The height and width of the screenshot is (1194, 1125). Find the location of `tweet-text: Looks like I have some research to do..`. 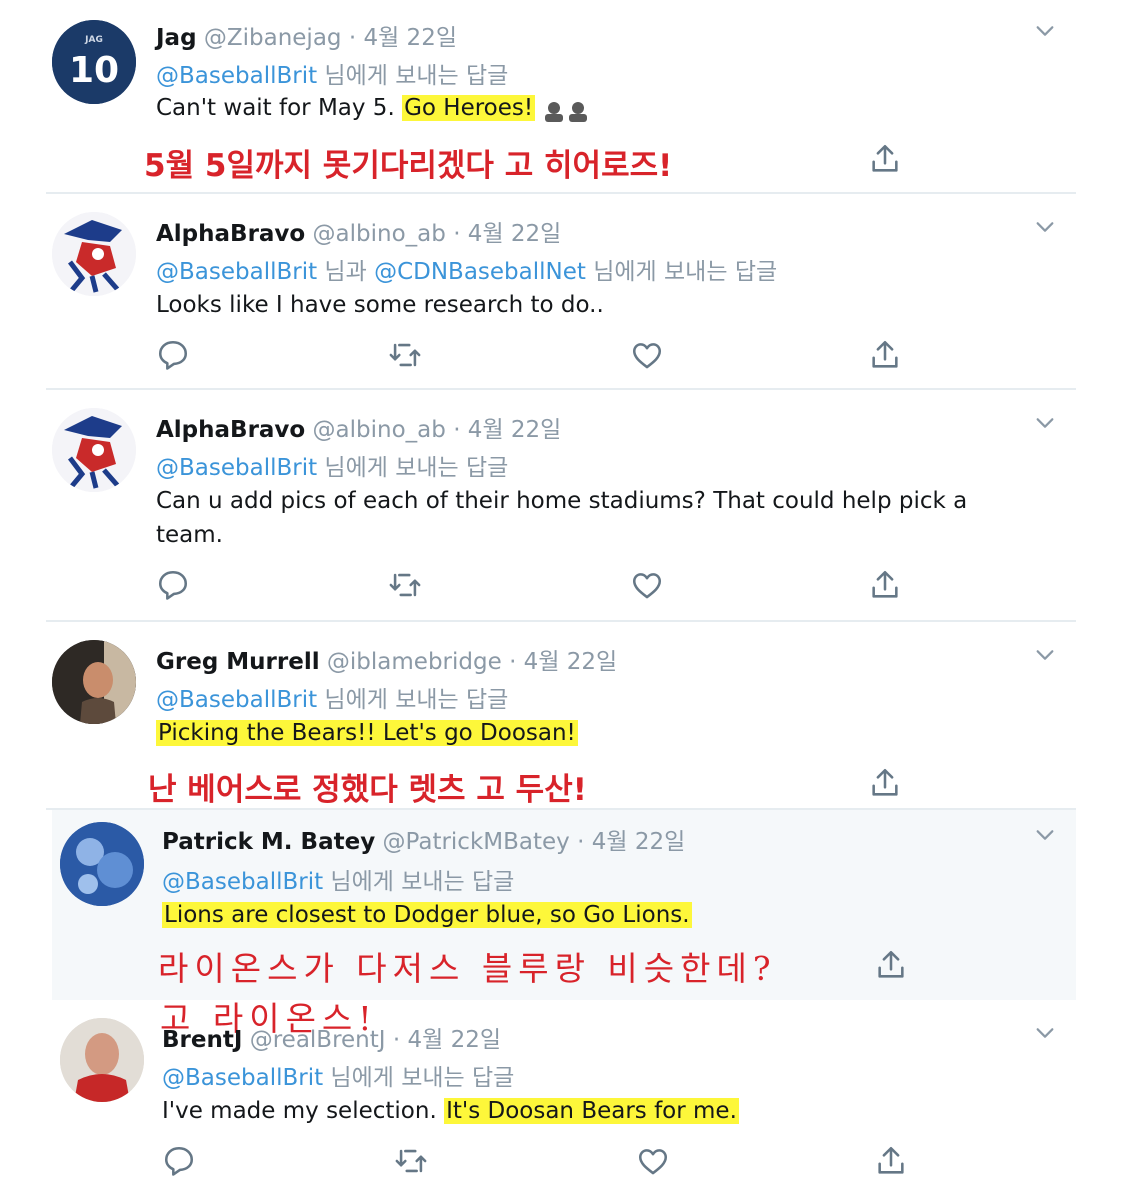

tweet-text: Looks like I have some research to do.. is located at coordinates (380, 305).